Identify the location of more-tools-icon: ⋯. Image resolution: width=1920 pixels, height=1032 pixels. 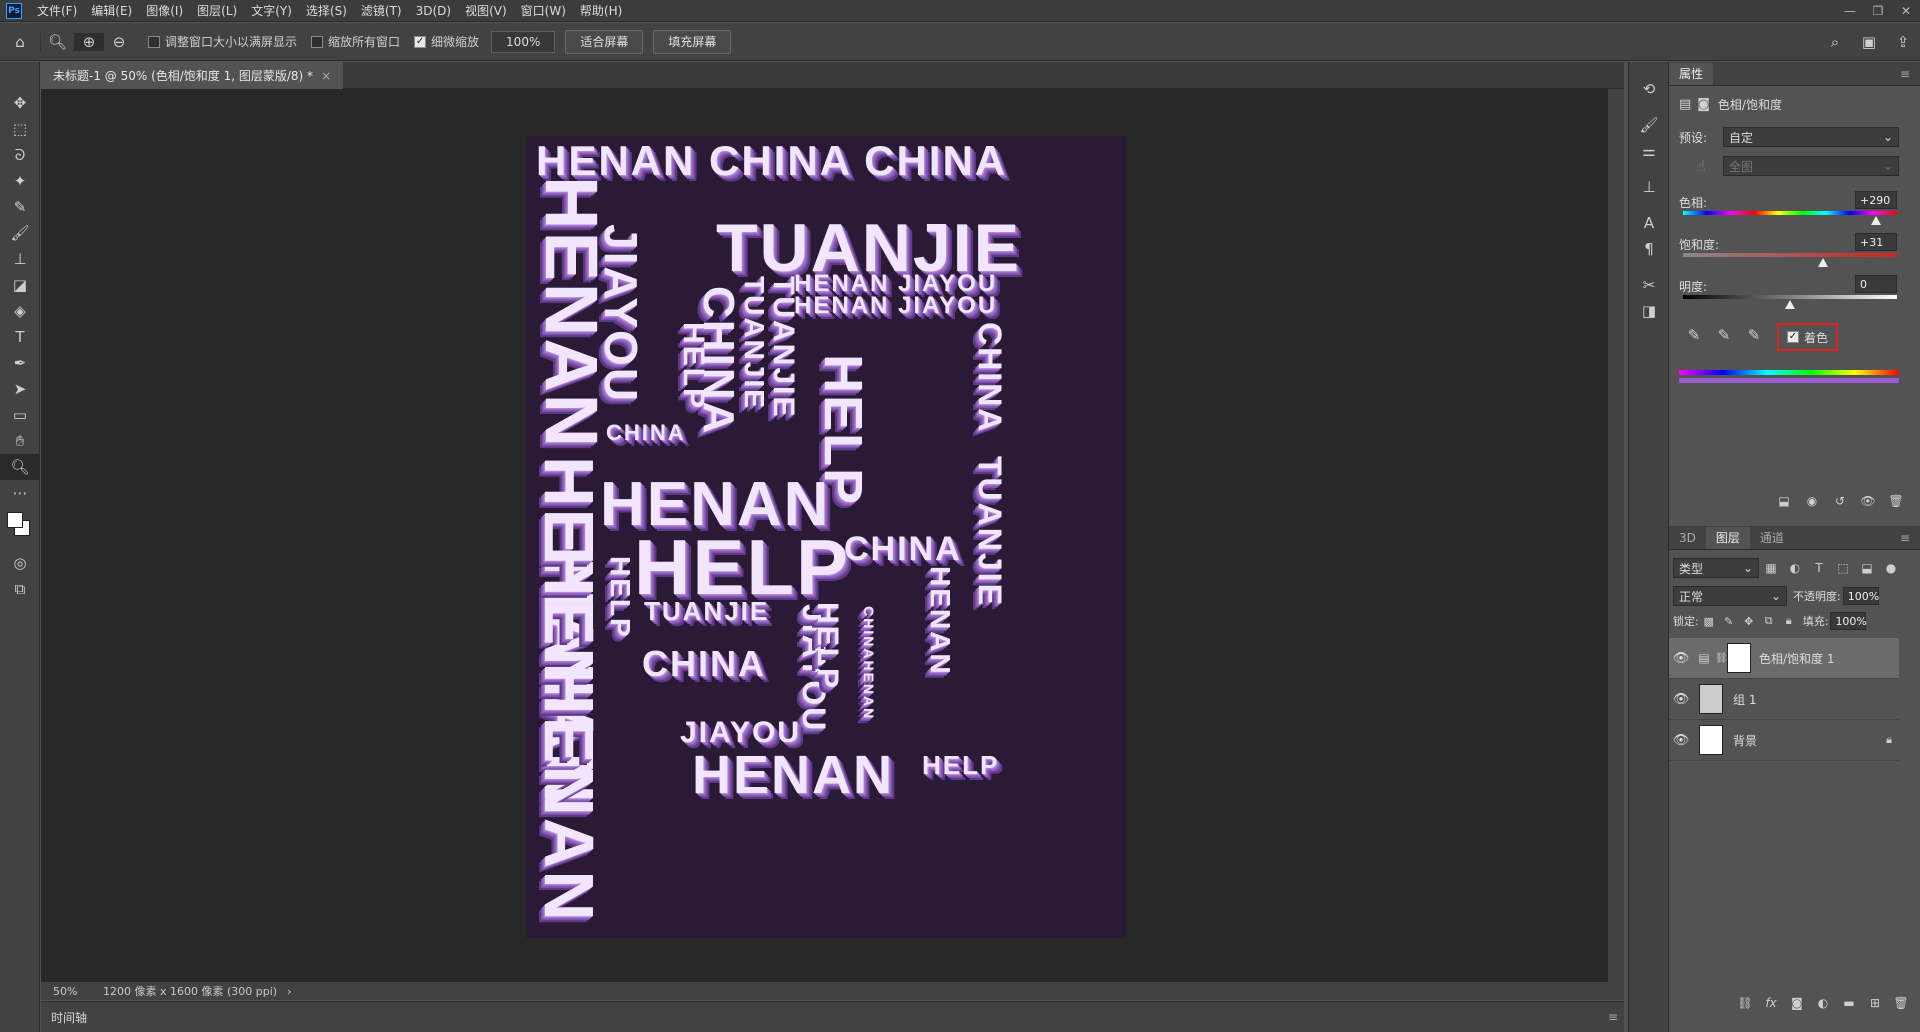
(20, 493).